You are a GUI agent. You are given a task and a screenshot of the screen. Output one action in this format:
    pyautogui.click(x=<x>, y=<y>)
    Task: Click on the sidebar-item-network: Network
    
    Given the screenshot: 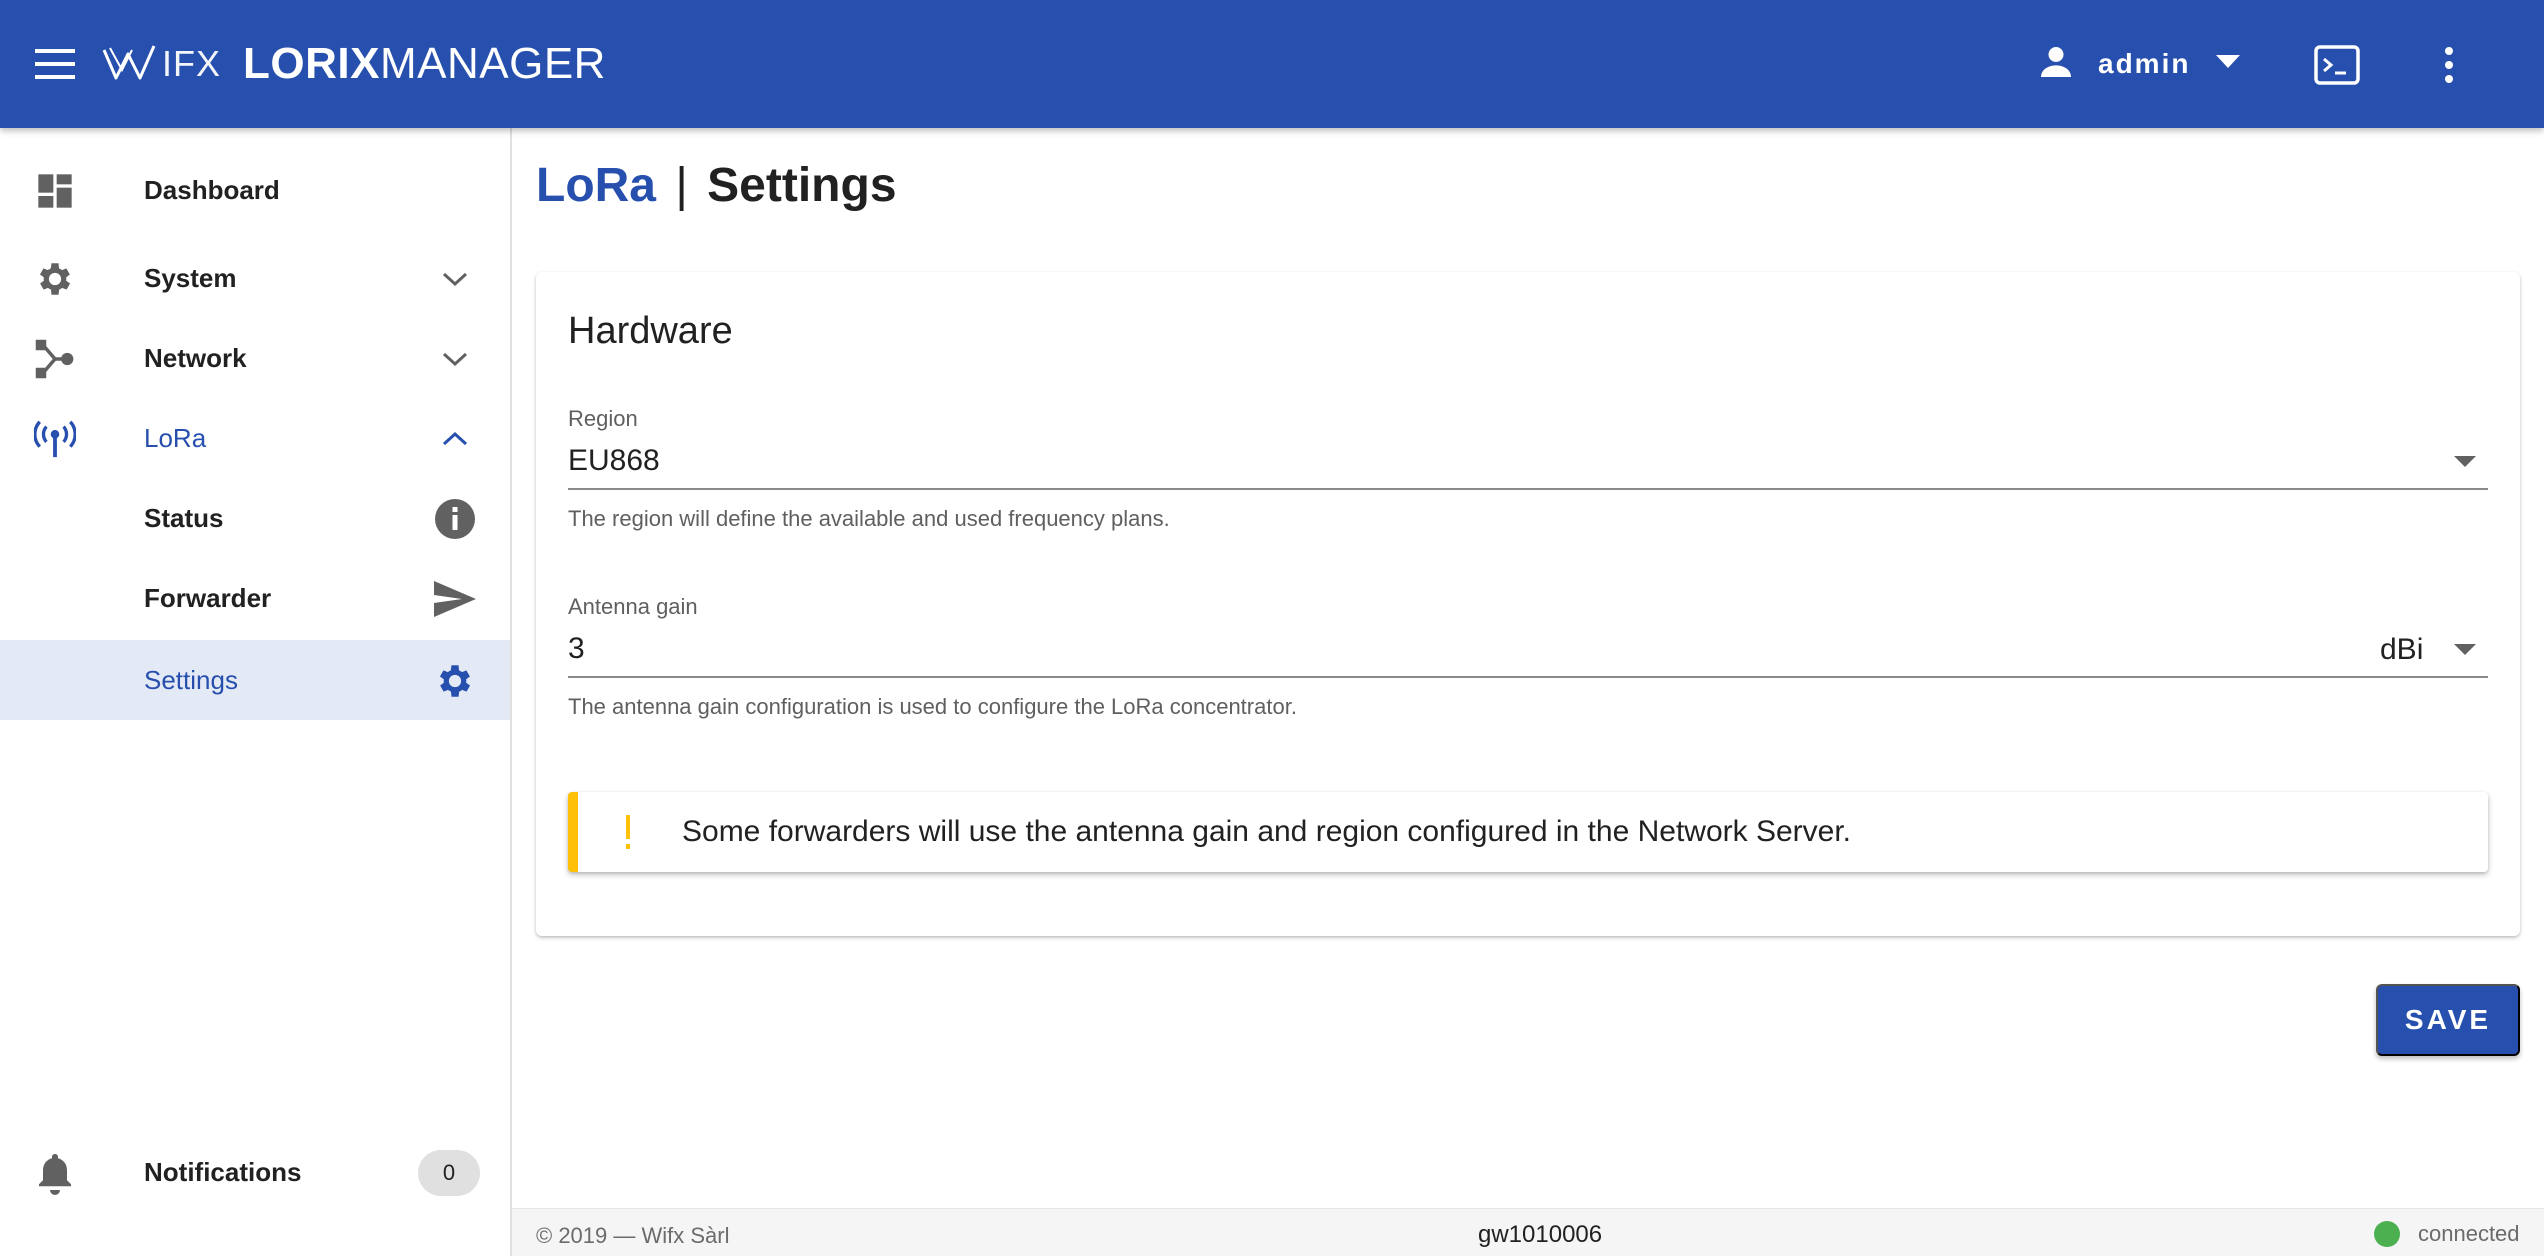 What is the action you would take?
    pyautogui.click(x=255, y=358)
    